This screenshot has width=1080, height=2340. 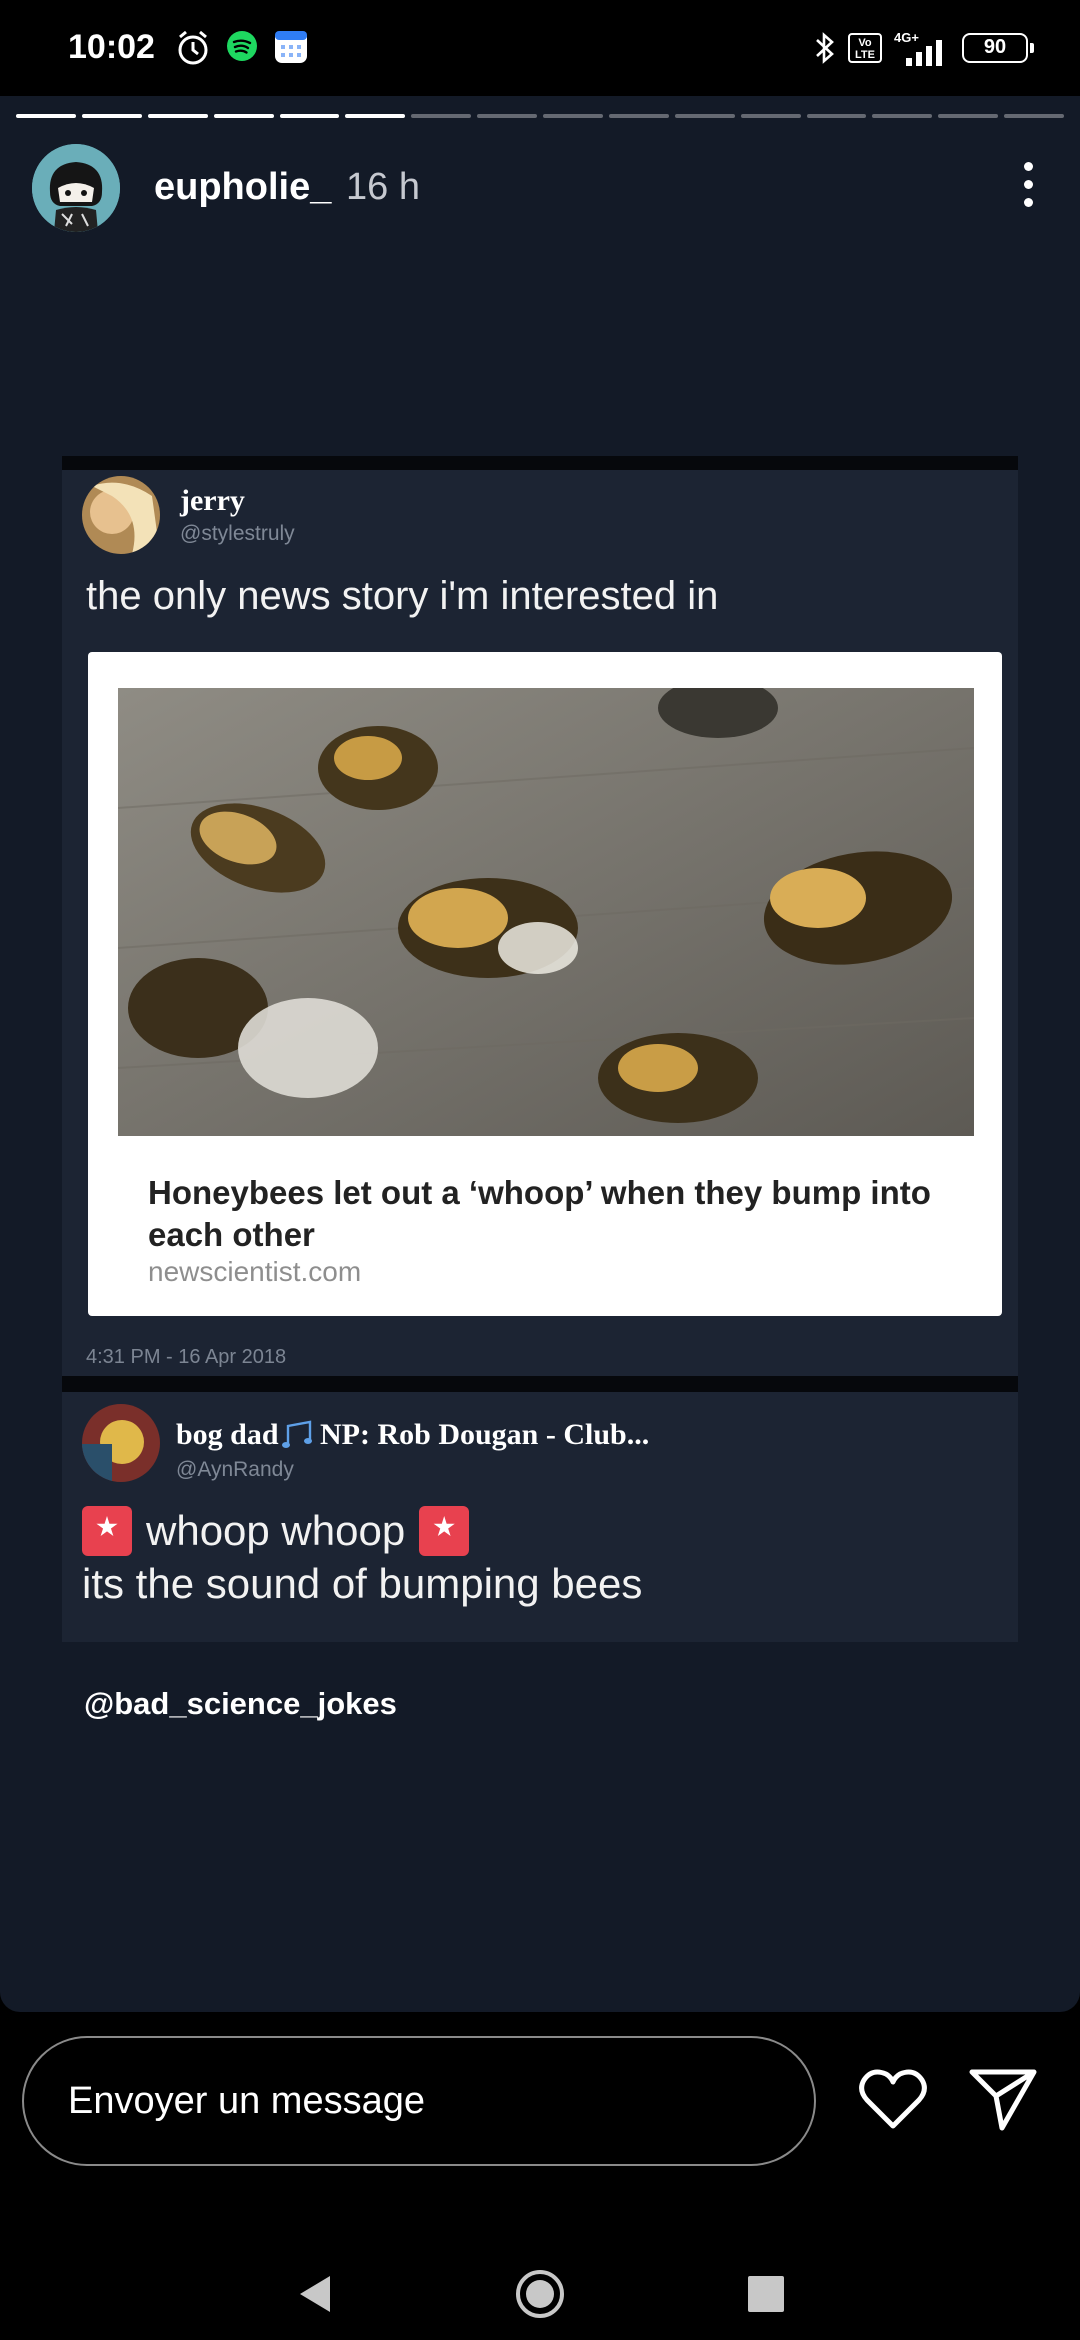 I want to click on battery-level: 90, so click(x=995, y=47).